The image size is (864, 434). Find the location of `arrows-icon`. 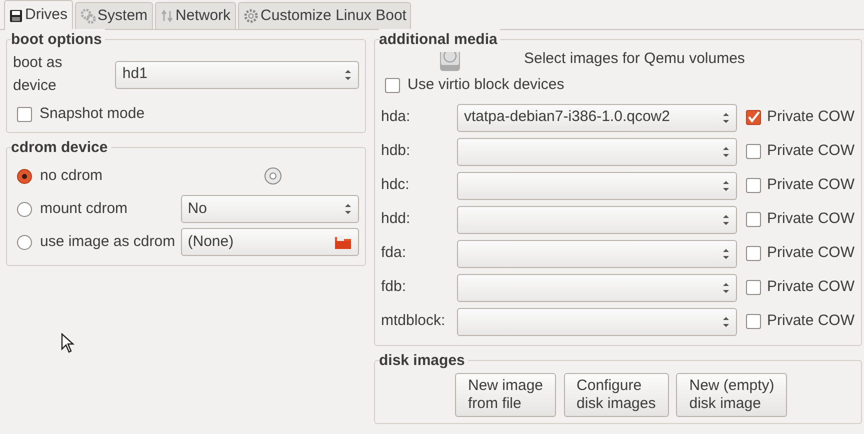

arrows-icon is located at coordinates (167, 16).